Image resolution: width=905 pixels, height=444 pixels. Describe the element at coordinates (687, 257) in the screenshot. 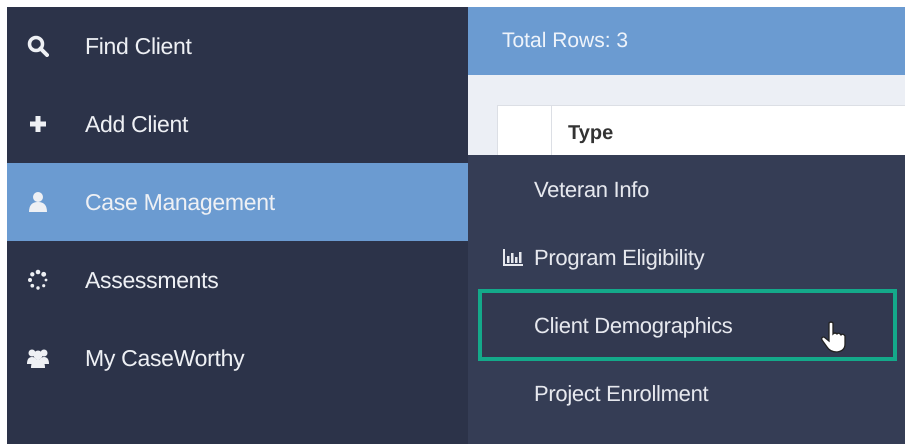

I see `submenu-item: Program Eligibility` at that location.